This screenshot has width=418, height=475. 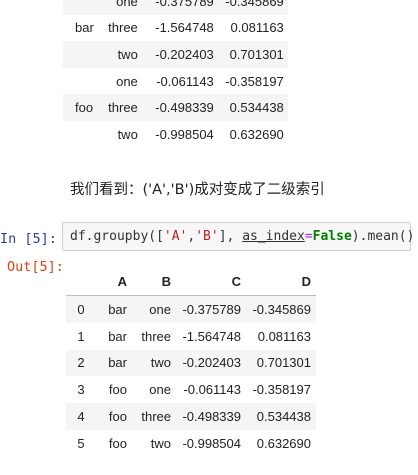 I want to click on code-text: df.groupby([, so click(x=117, y=236).